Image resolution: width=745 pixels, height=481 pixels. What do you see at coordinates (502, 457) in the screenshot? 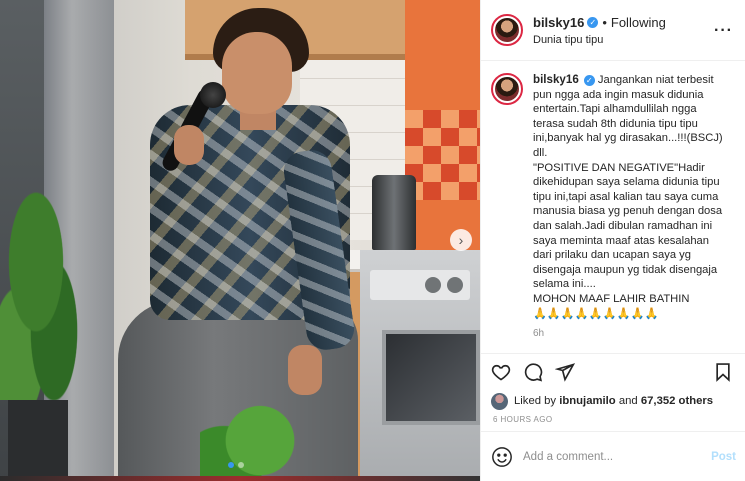
I see `emoji-smiley-icon` at bounding box center [502, 457].